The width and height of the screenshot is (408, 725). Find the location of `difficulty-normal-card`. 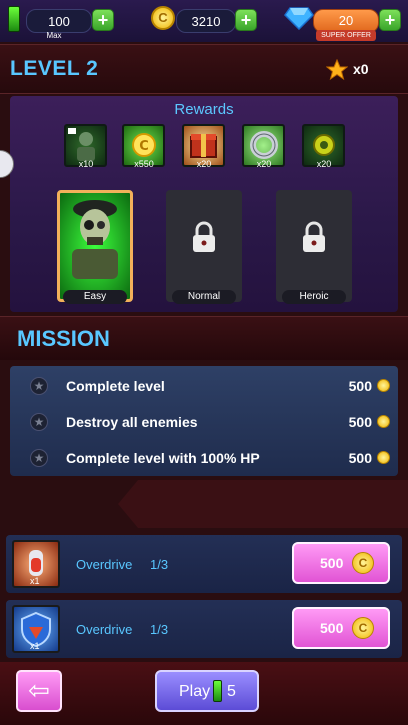

difficulty-normal-card is located at coordinates (204, 246).